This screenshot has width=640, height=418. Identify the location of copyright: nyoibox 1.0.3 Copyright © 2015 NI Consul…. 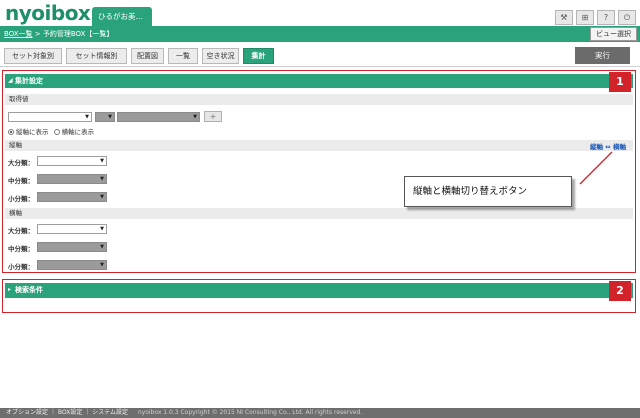
(250, 412).